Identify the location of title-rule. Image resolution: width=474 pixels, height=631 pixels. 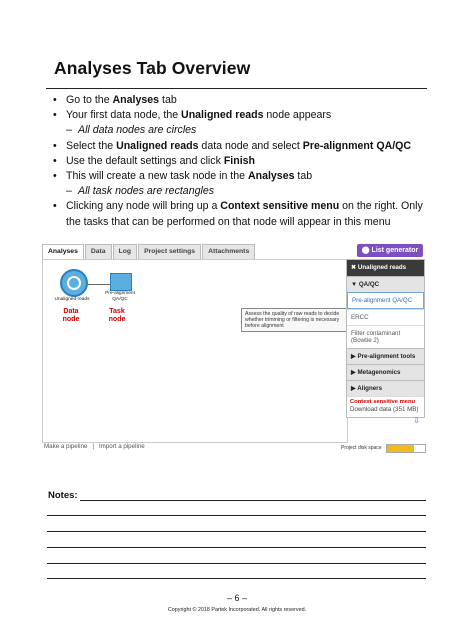
(236, 88).